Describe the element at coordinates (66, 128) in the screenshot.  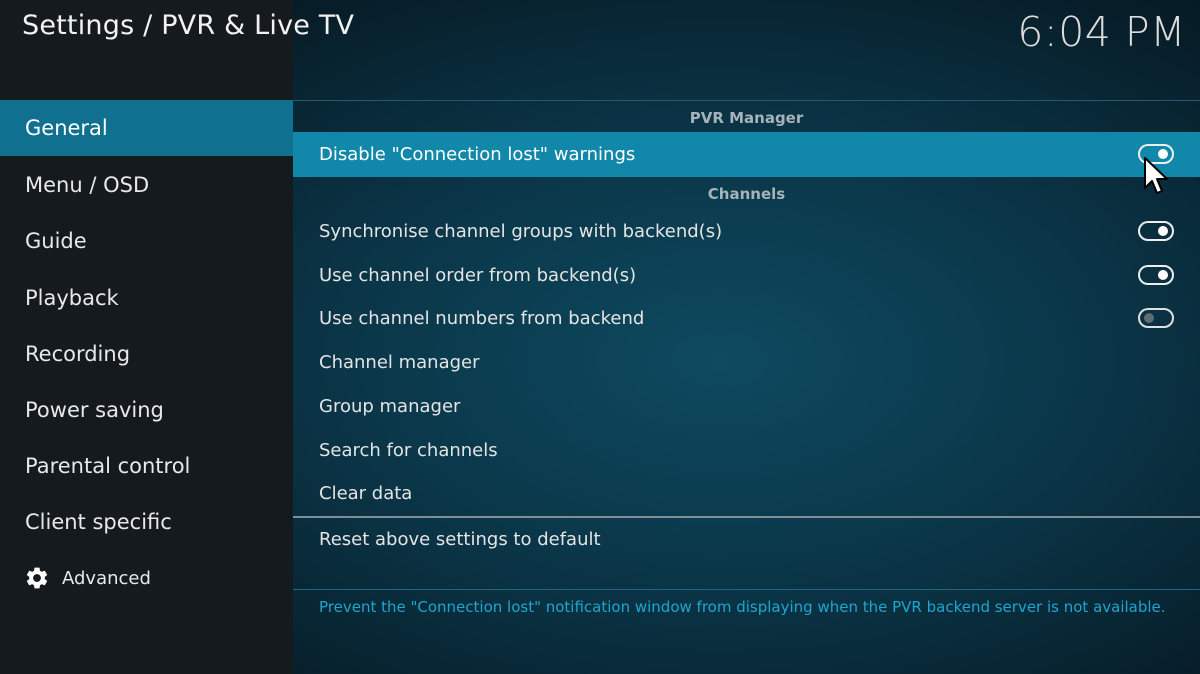
I see `sidebar-item-label: General` at that location.